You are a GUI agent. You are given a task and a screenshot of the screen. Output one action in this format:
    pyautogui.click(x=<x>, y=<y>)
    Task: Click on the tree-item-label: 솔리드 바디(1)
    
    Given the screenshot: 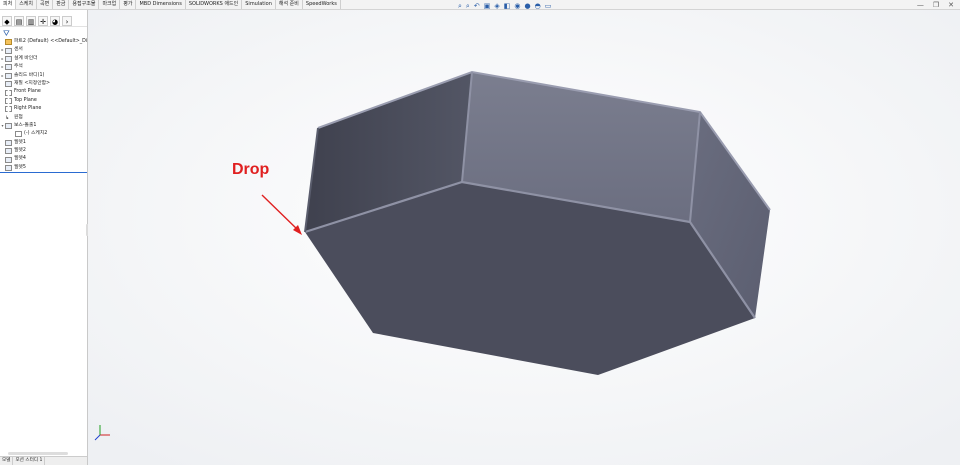 What is the action you would take?
    pyautogui.click(x=29, y=75)
    